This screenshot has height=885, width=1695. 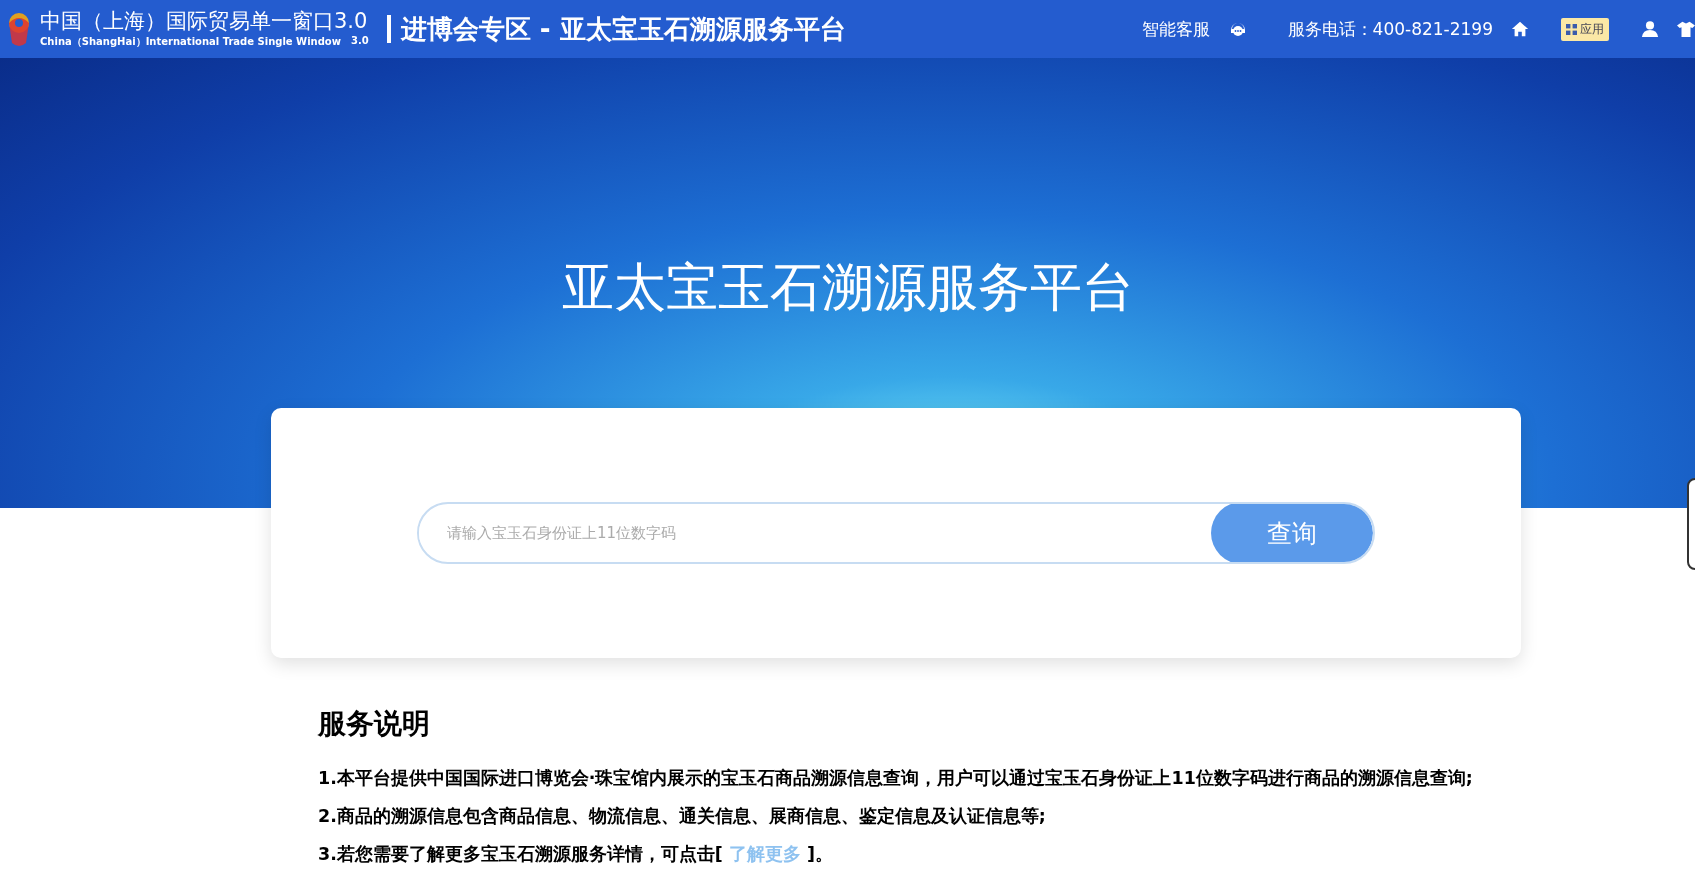 What do you see at coordinates (764, 854) in the screenshot?
I see `learn-more-link: 了解更多` at bounding box center [764, 854].